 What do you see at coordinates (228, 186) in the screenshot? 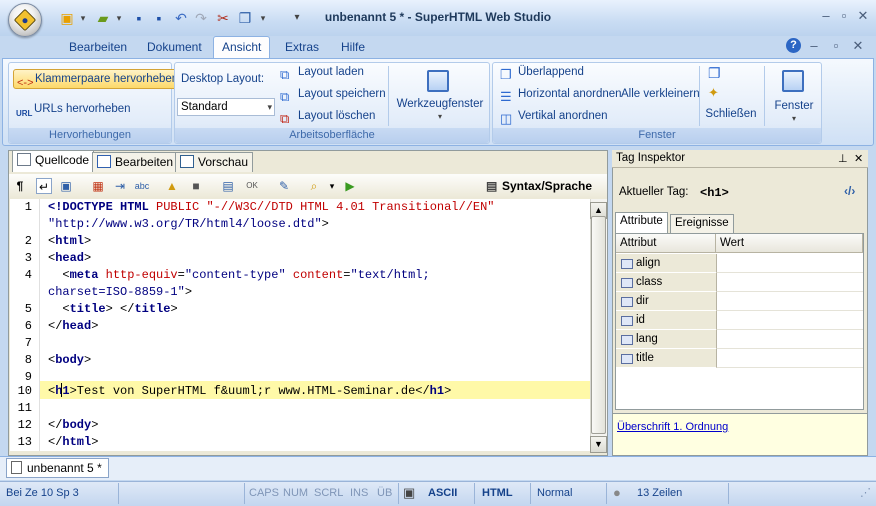
I see `insert-icon: ▤` at bounding box center [228, 186].